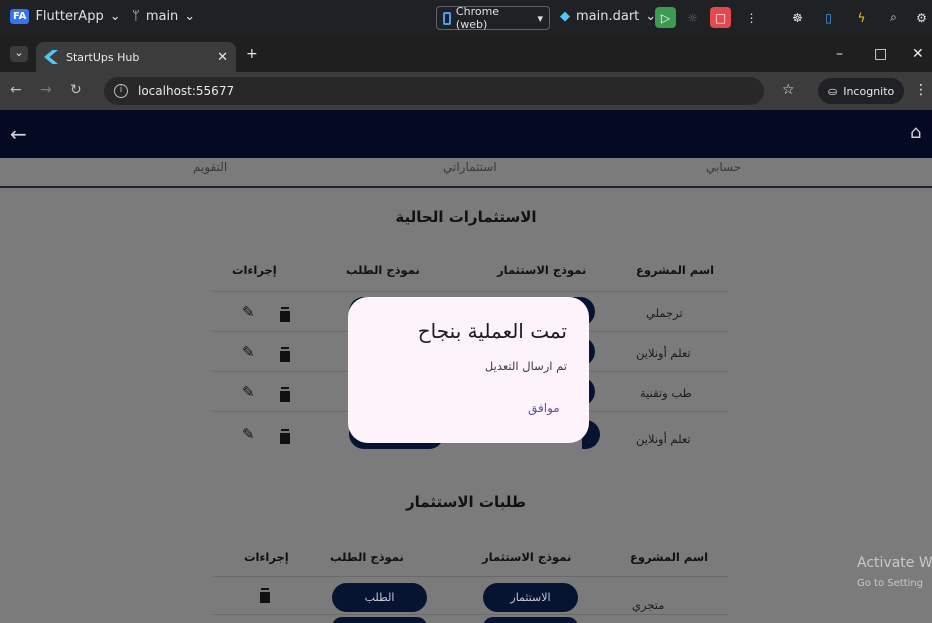 Image resolution: width=932 pixels, height=623 pixels. I want to click on tab-my-investments: استثماراتي, so click(470, 167).